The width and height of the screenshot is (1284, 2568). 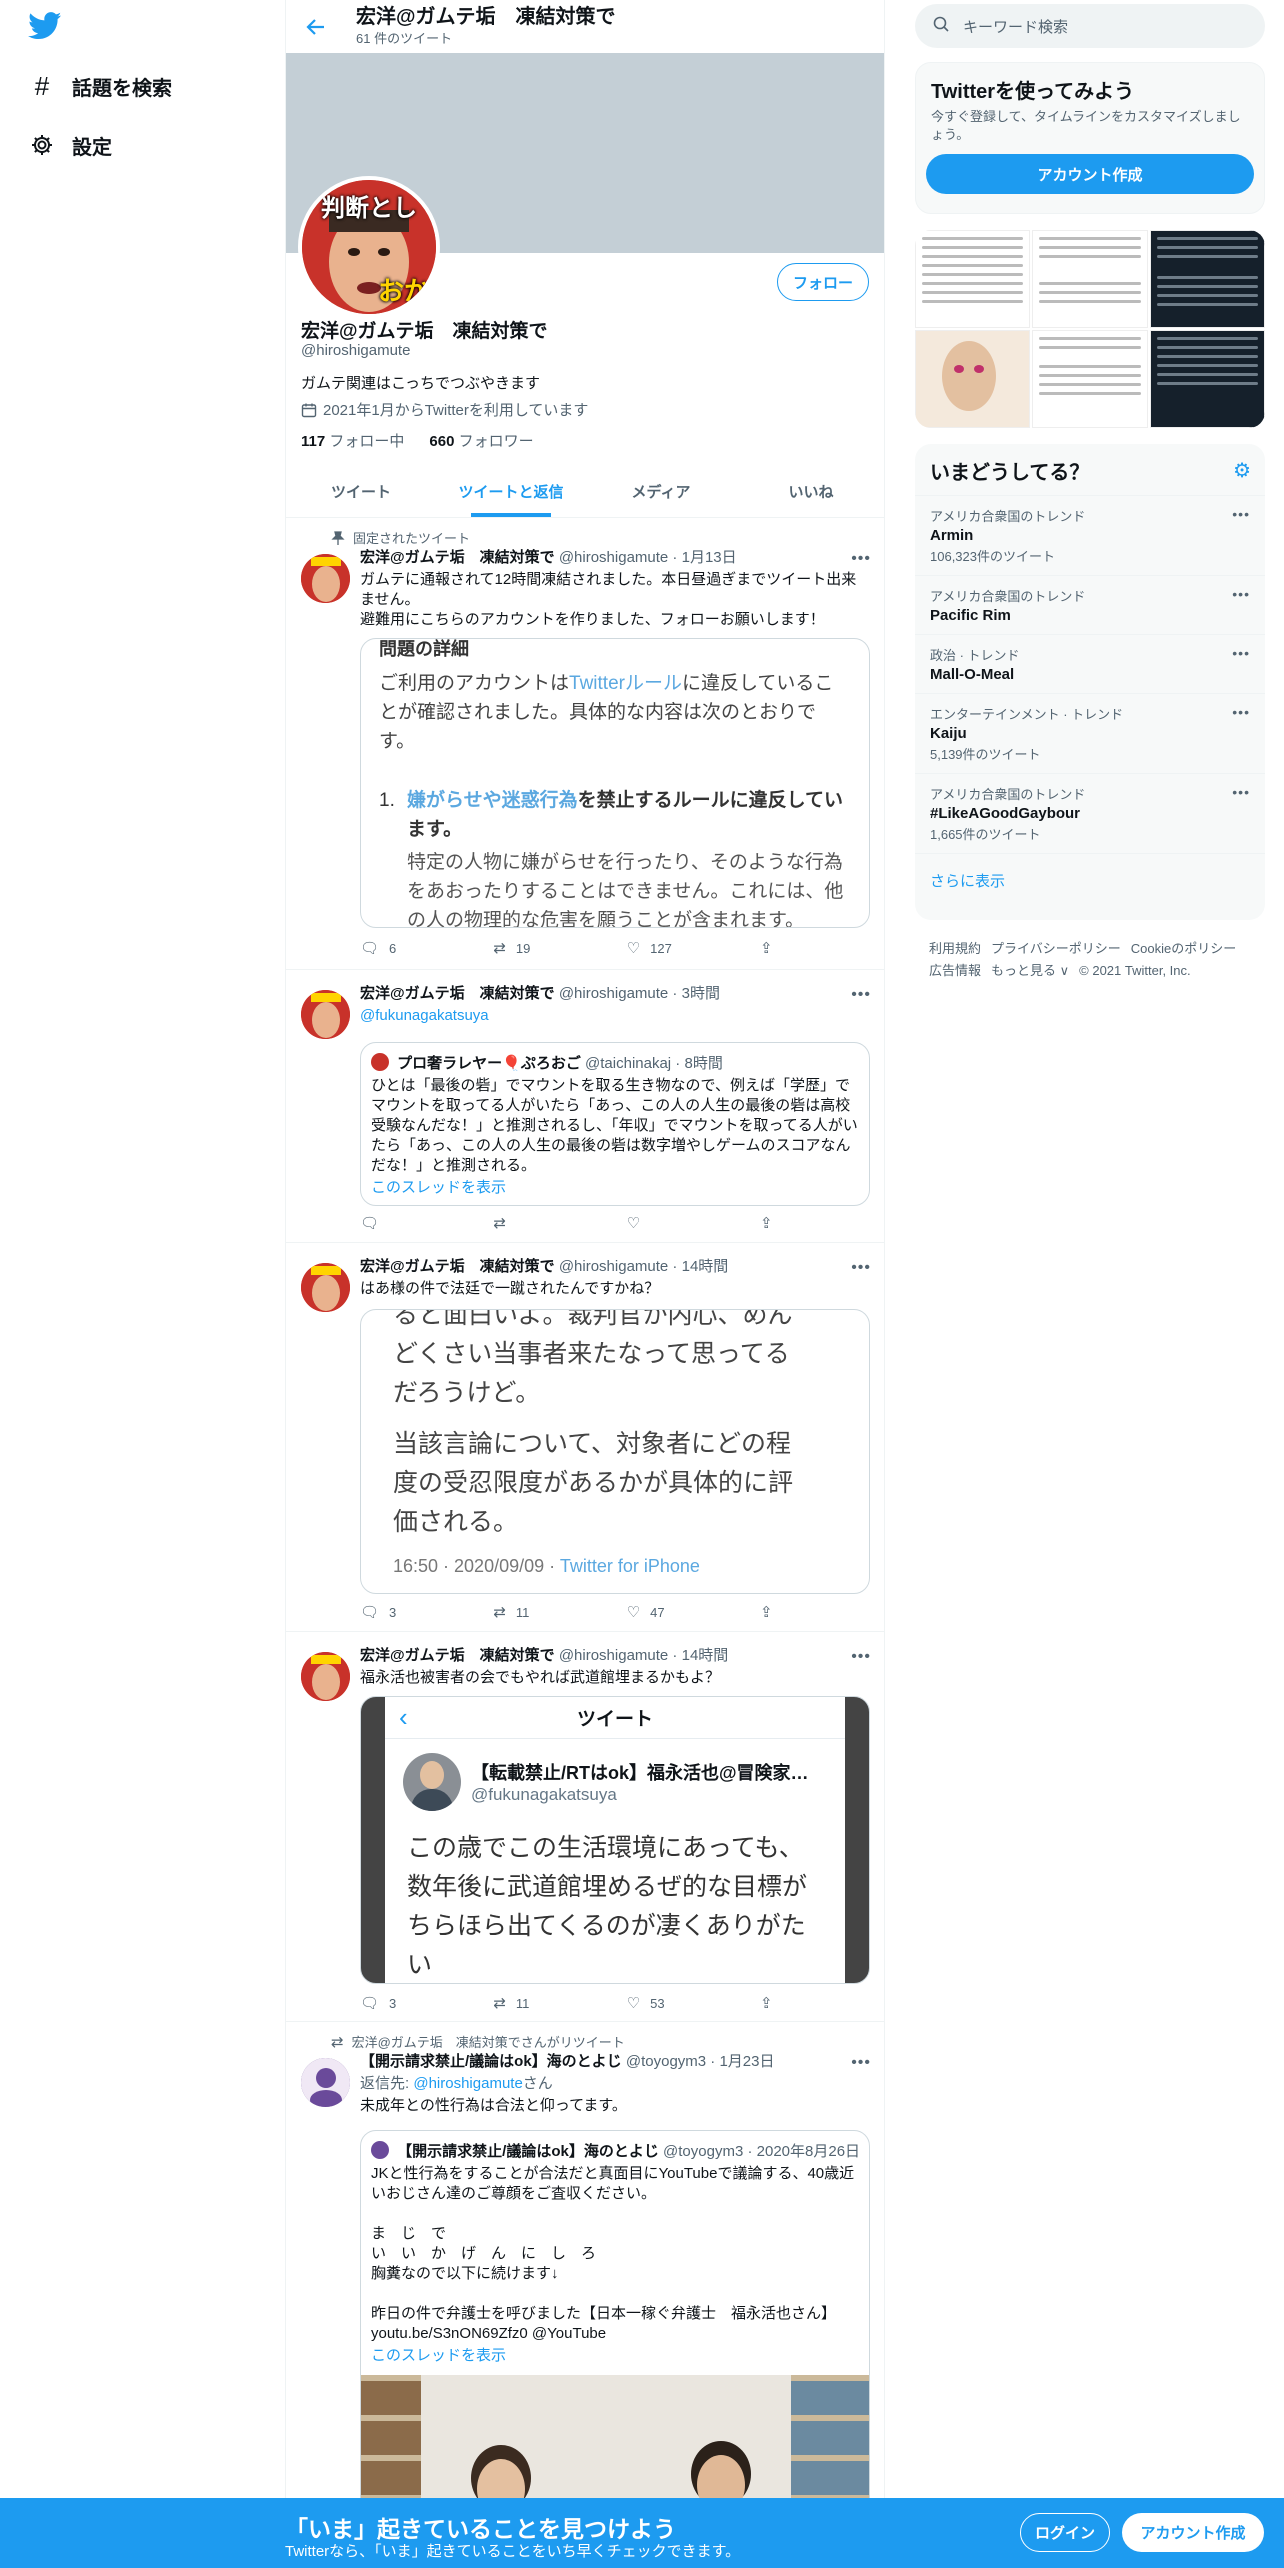 What do you see at coordinates (823, 282) in the screenshot?
I see `follow-button: フォロー` at bounding box center [823, 282].